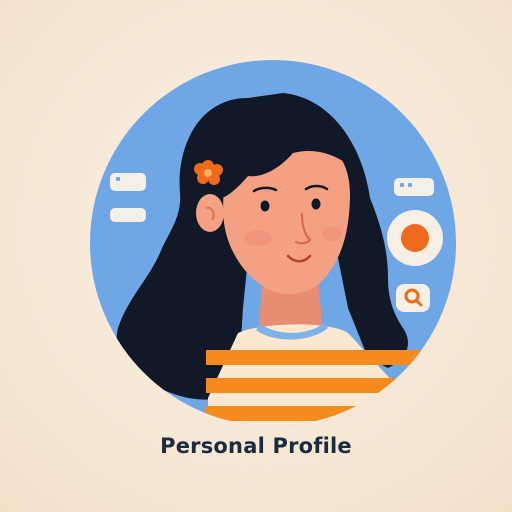 The height and width of the screenshot is (512, 512). I want to click on right-cheek, so click(332, 234).